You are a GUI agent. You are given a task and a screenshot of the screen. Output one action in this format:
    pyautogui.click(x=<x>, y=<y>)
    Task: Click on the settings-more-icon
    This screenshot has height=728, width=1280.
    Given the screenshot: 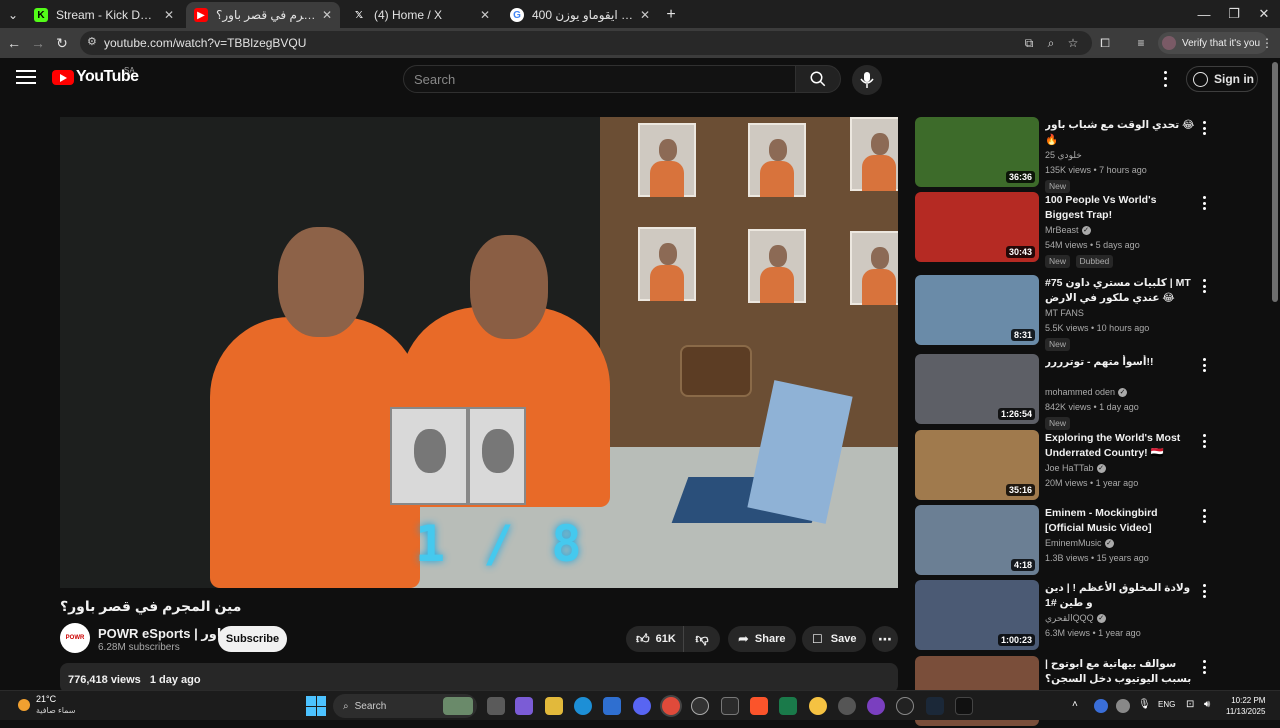 What is the action you would take?
    pyautogui.click(x=1165, y=79)
    